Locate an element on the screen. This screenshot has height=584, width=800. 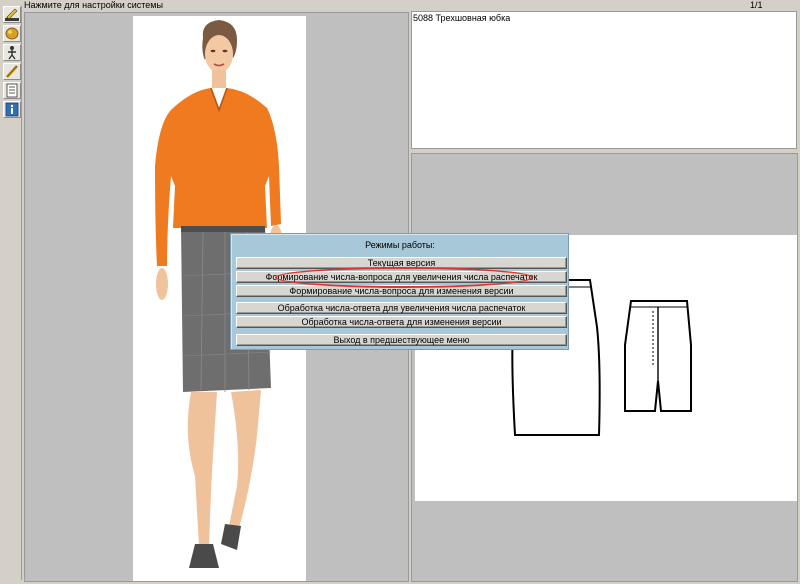
title-bar: Нажмите для настройки системы 1/1 is located at coordinates (400, 5).